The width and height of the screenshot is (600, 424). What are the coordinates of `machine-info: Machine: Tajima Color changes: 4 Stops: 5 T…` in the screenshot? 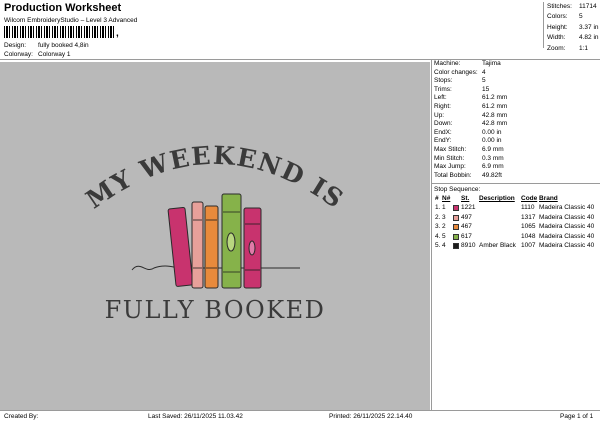 It's located at (517, 120).